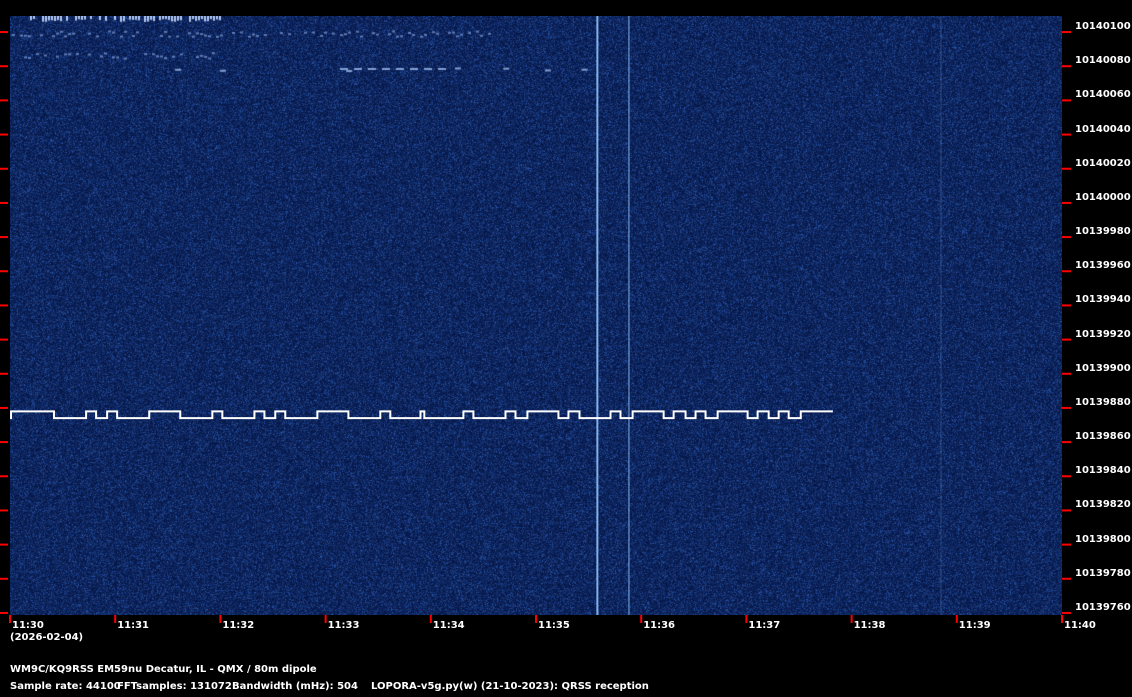 The image size is (1132, 697). Describe the element at coordinates (1103, 129) in the screenshot. I see `y-tick-label: 10140040` at that location.